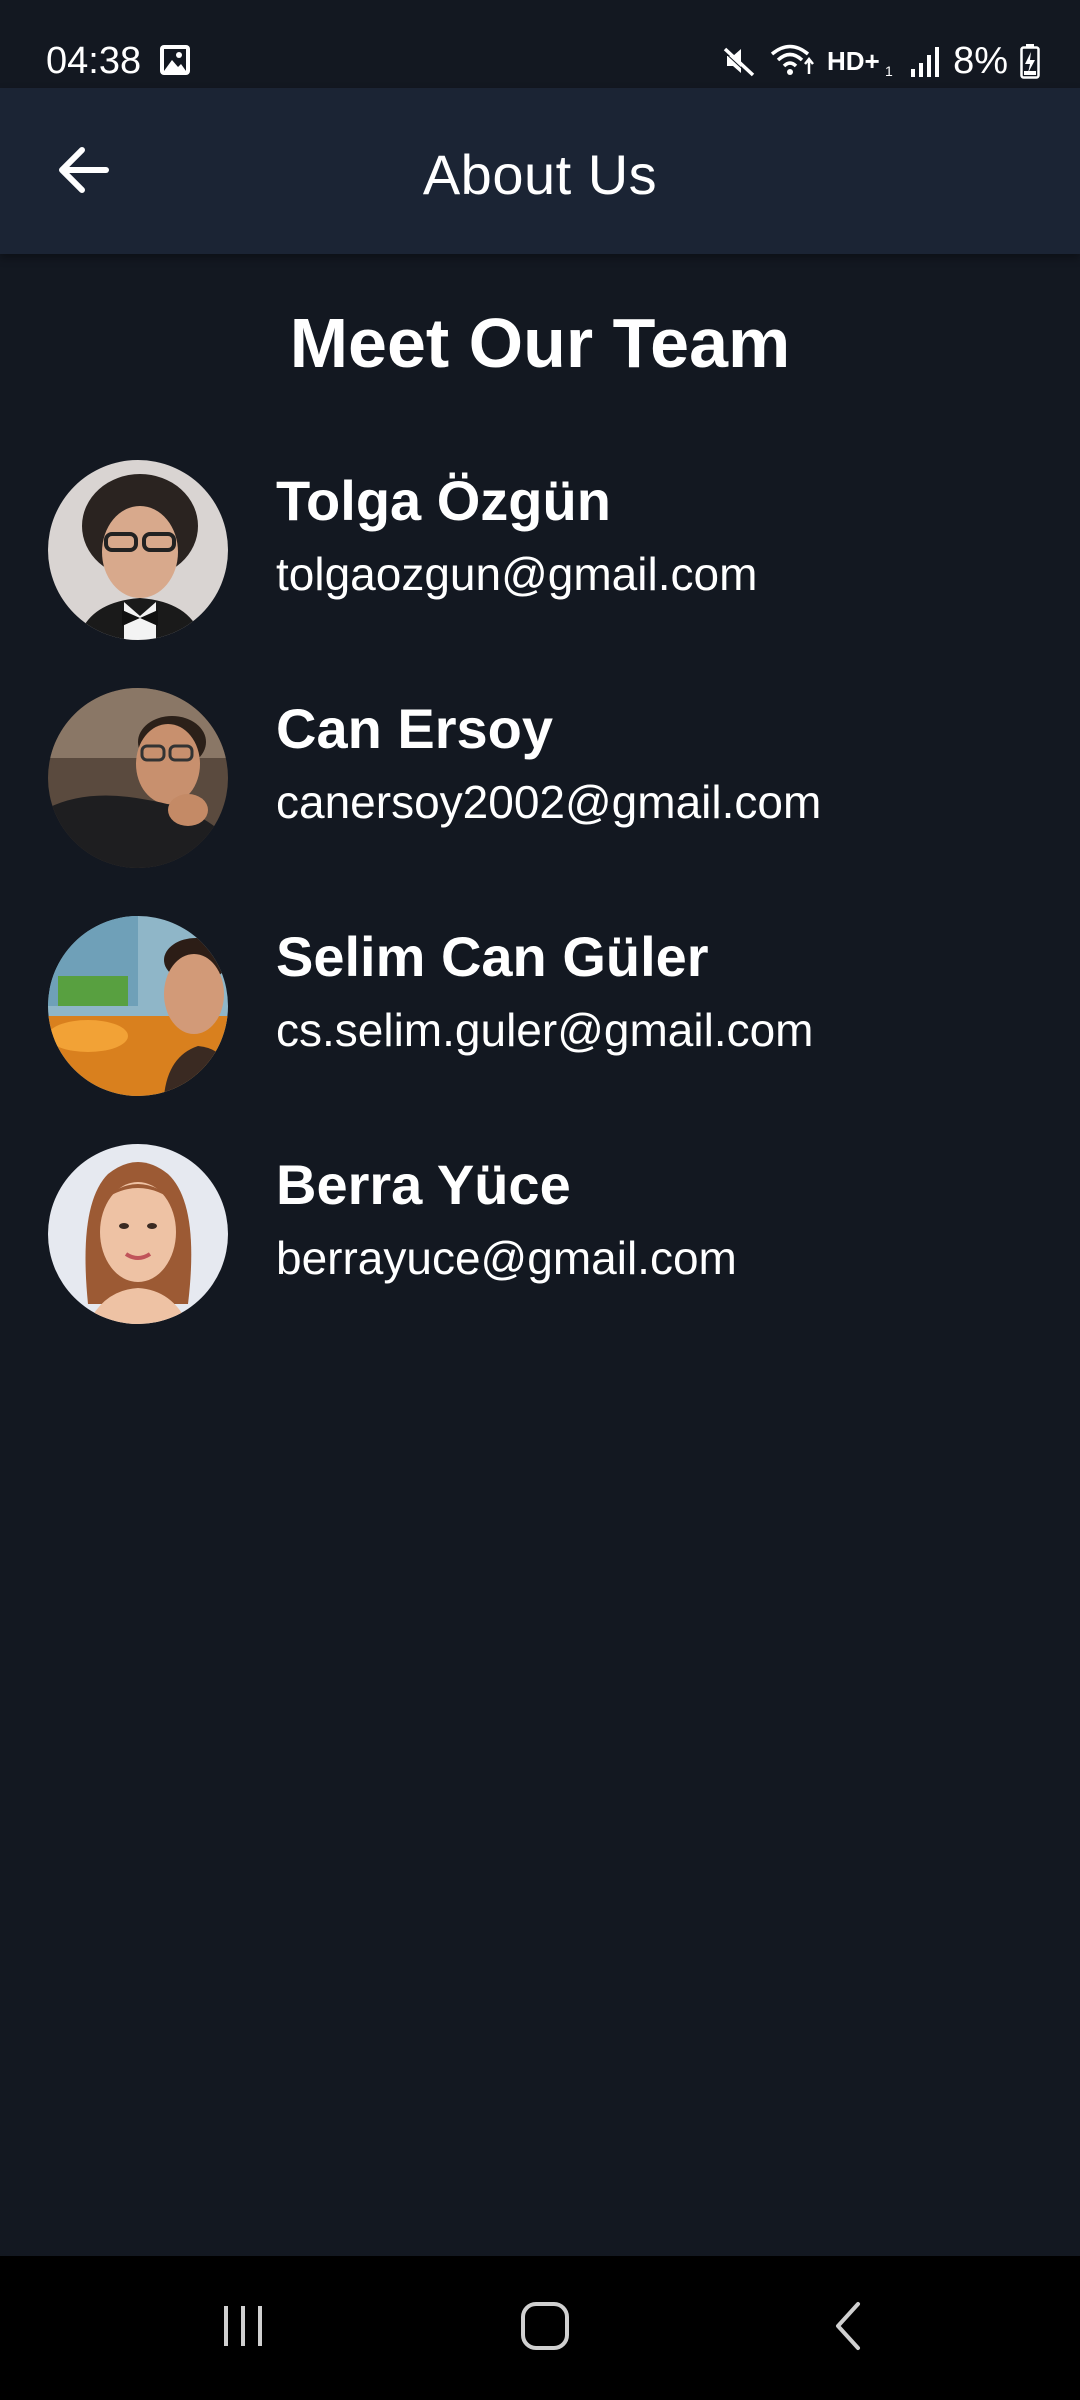  I want to click on team-member-item: Selim Can Güler cs.selim.guler@gmail.com, so click(540, 1030).